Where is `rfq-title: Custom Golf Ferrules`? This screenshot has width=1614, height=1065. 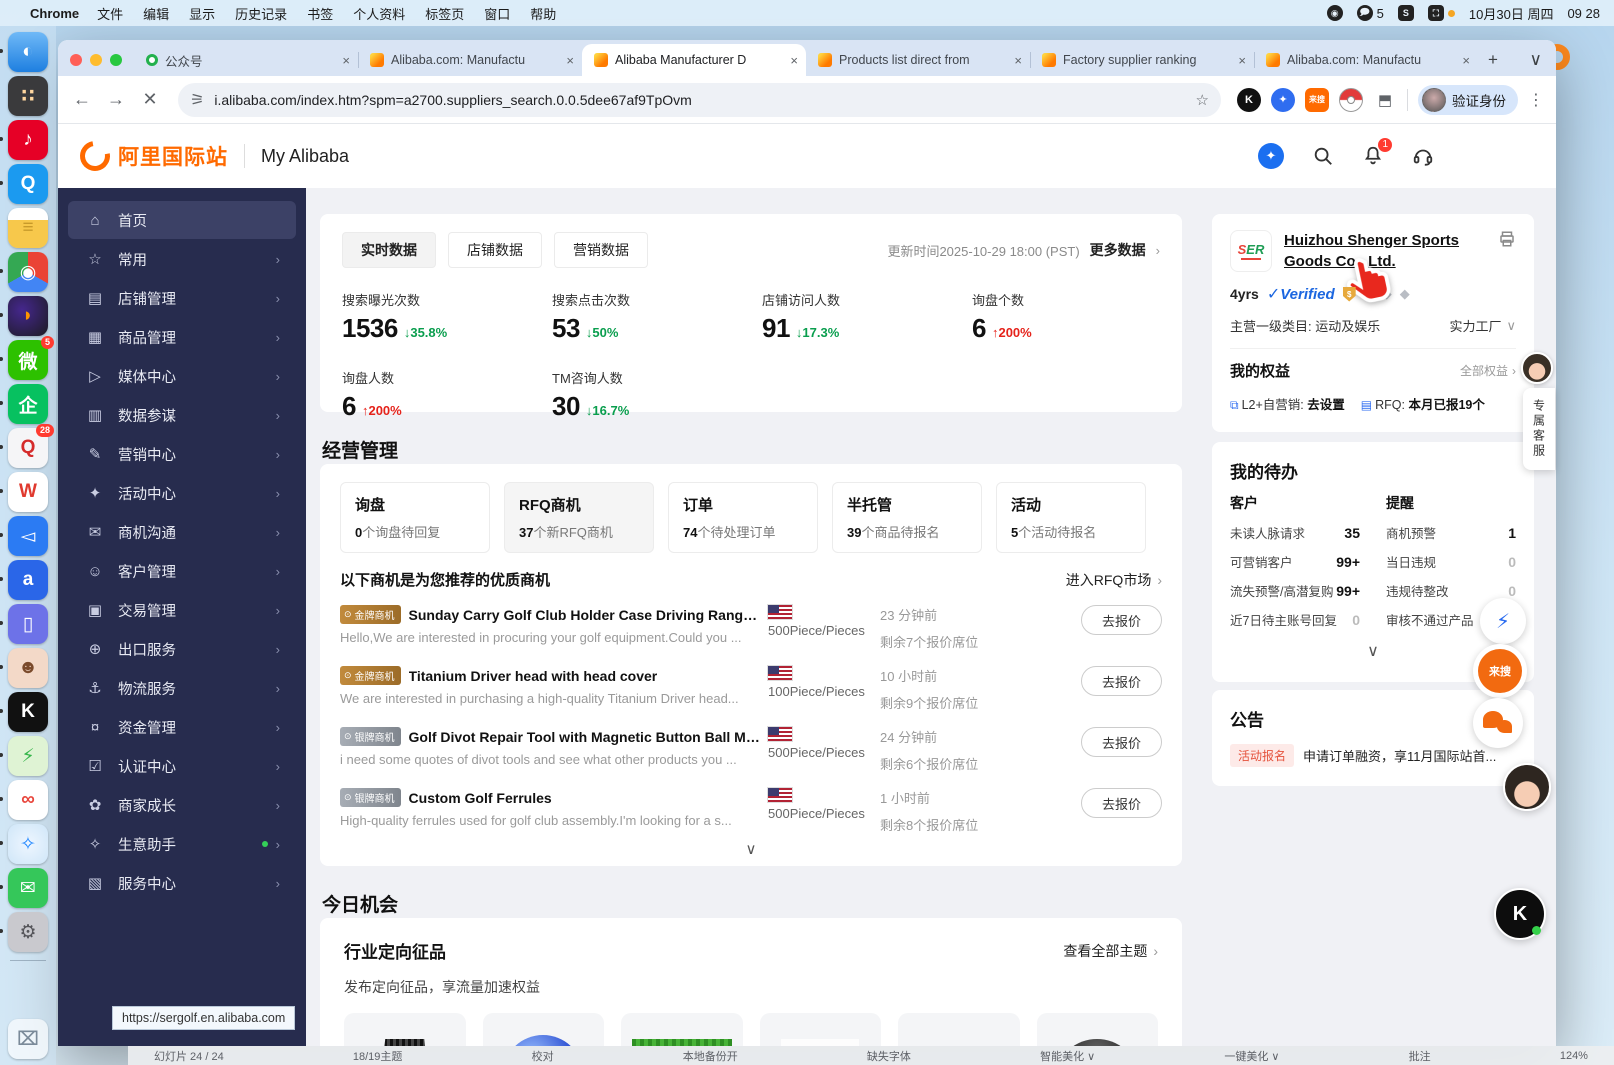 rfq-title: Custom Golf Ferrules is located at coordinates (480, 798).